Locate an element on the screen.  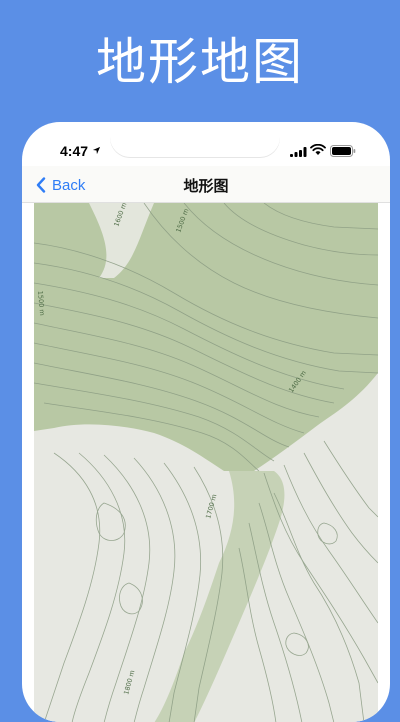
battery-icon is located at coordinates (343, 151).